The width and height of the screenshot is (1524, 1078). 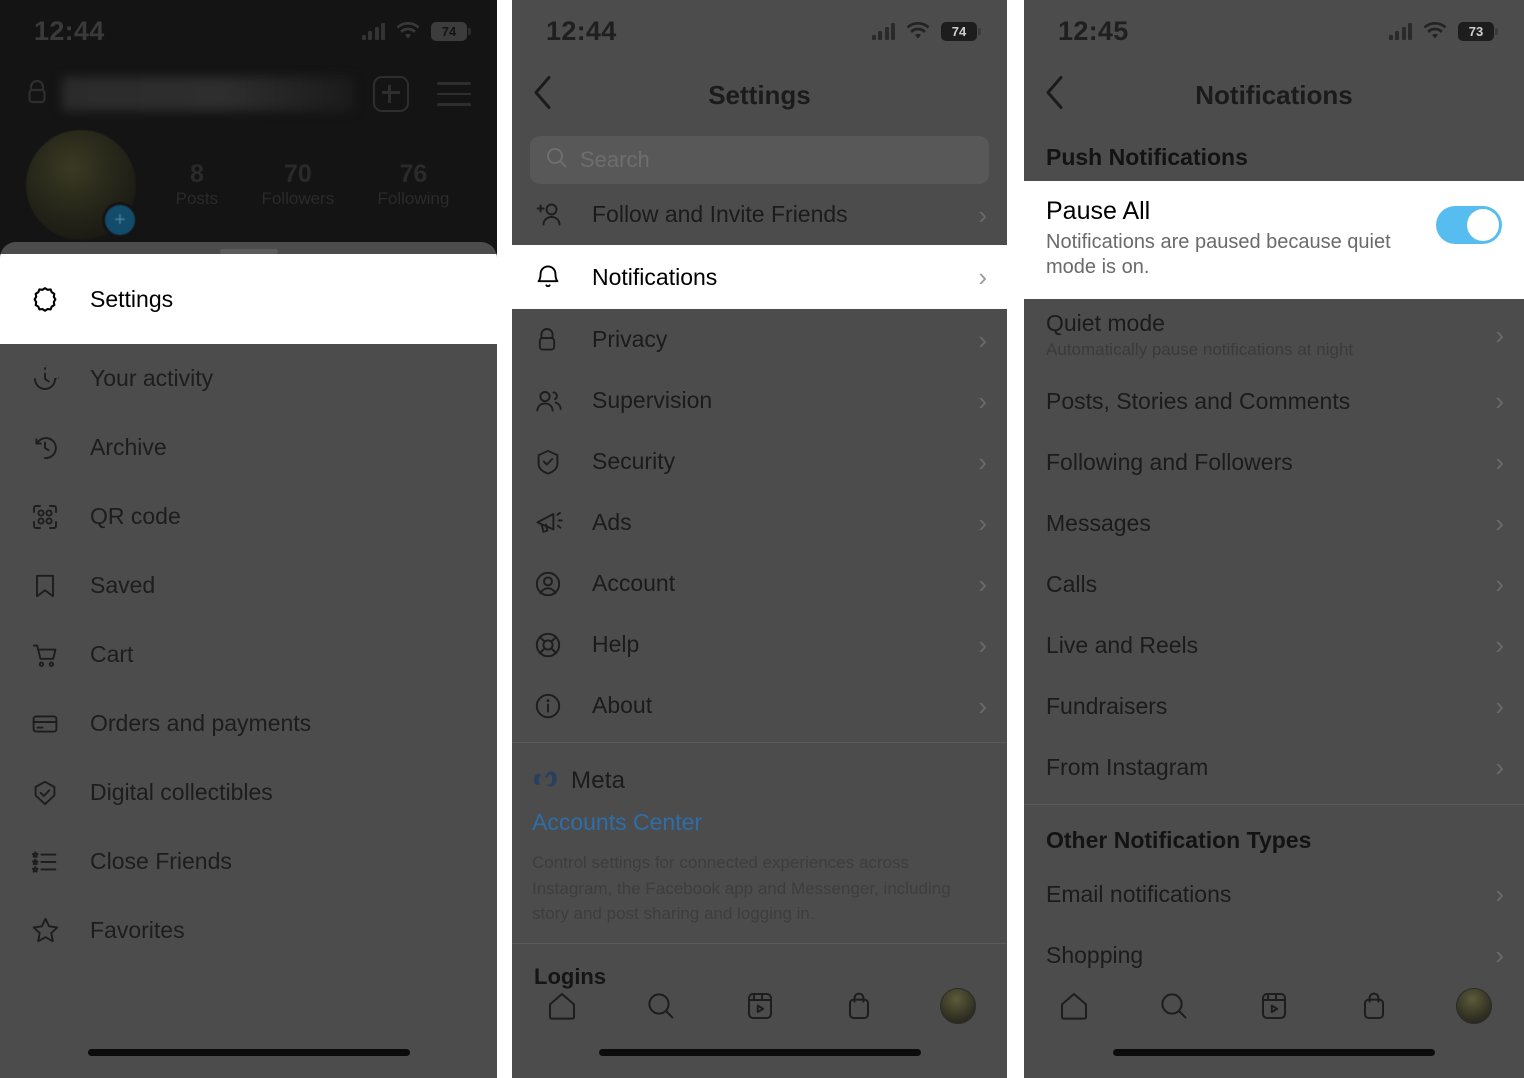 What do you see at coordinates (248, 516) in the screenshot?
I see `menu-item-qr-code: QR code` at bounding box center [248, 516].